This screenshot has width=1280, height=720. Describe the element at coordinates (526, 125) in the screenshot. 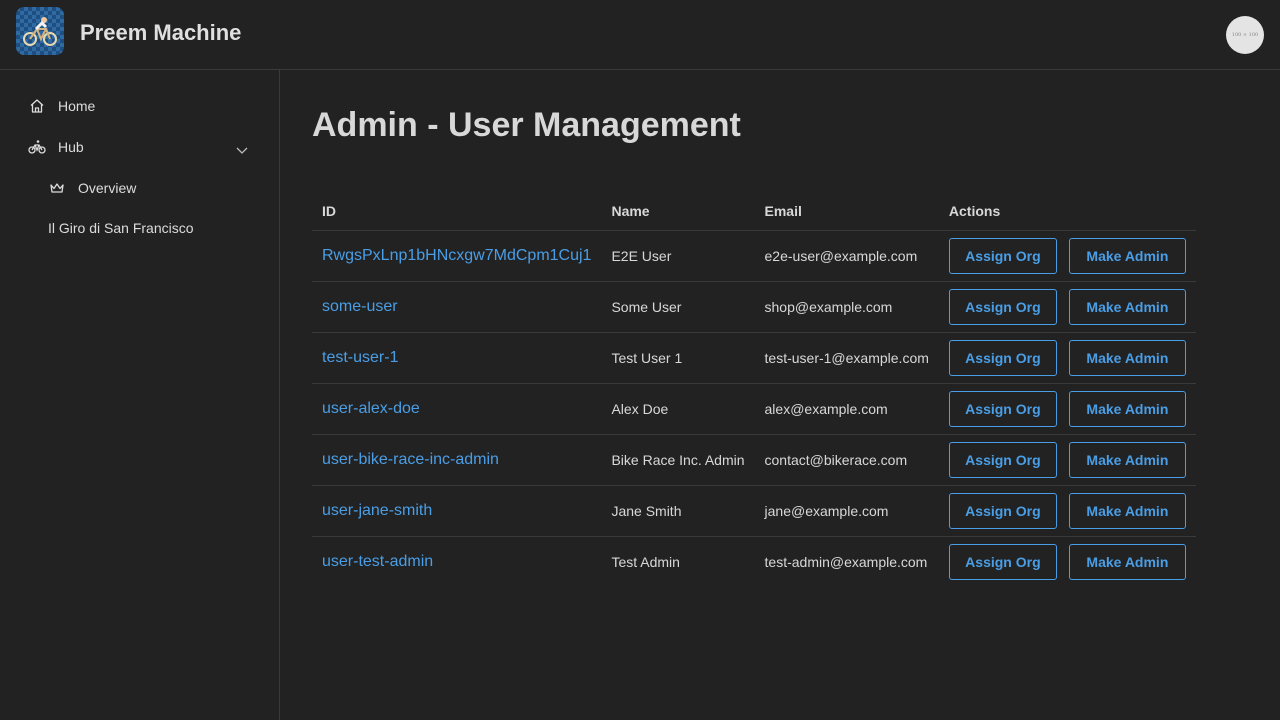

I see `page-title: Admin - User Management` at that location.